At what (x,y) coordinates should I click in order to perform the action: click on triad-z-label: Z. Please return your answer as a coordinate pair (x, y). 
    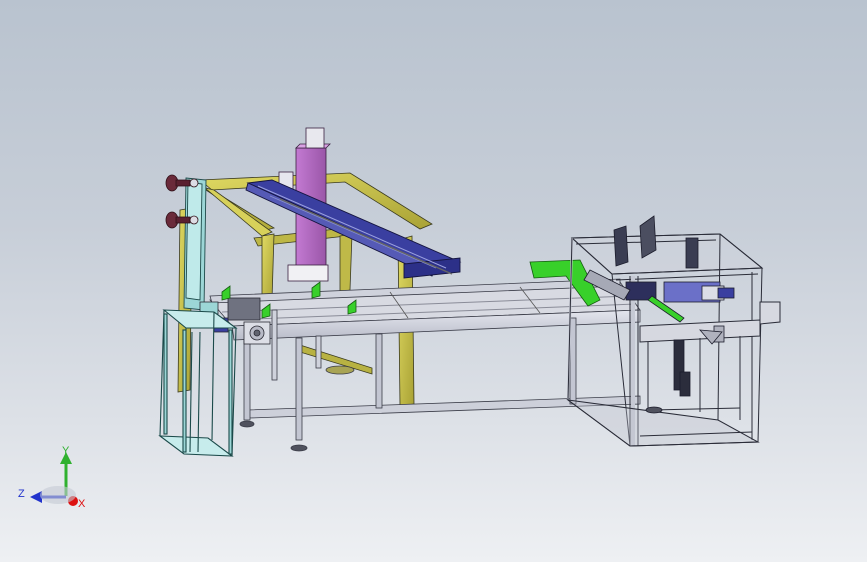
    Looking at the image, I should click on (21, 494).